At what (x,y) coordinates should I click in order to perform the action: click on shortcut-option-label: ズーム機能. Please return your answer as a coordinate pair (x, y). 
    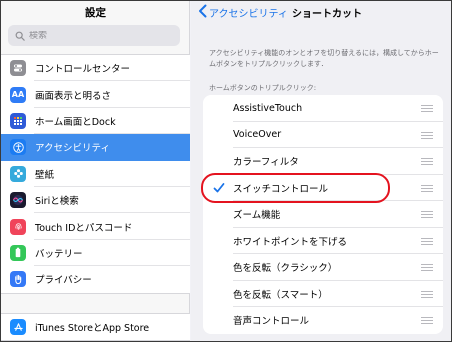
    Looking at the image, I should click on (257, 216).